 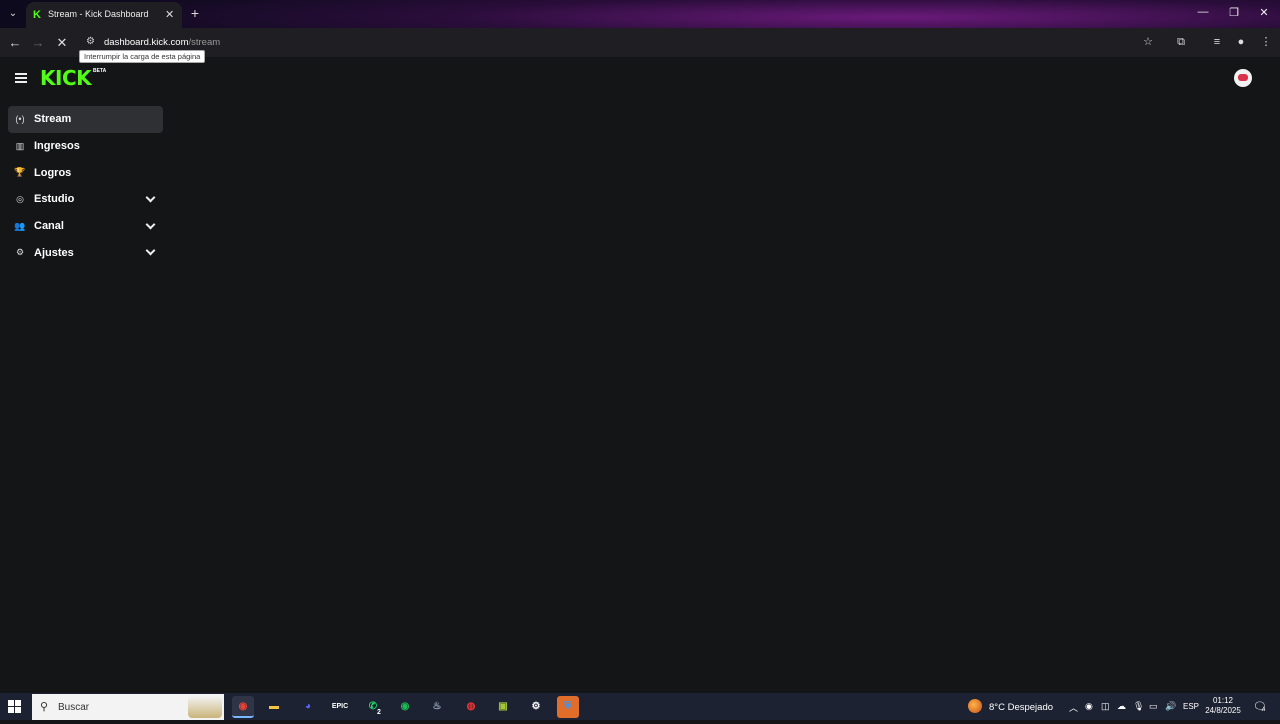 I want to click on sidebar-item-stream: (•) Stream, so click(x=85, y=119).